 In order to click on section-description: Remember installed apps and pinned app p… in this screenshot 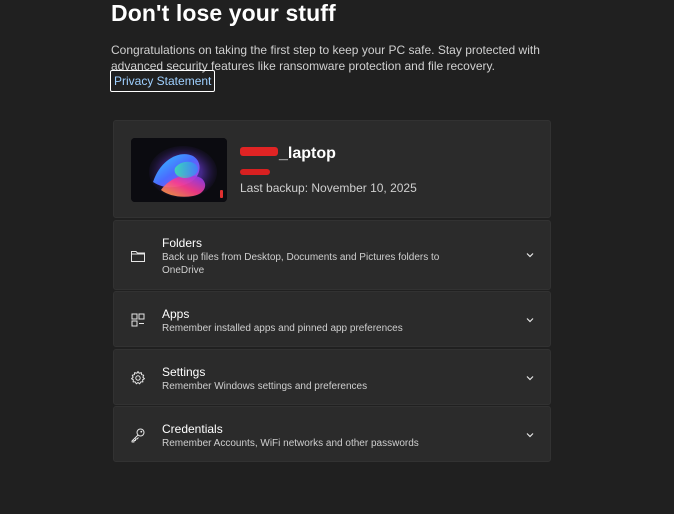, I will do `click(282, 328)`.